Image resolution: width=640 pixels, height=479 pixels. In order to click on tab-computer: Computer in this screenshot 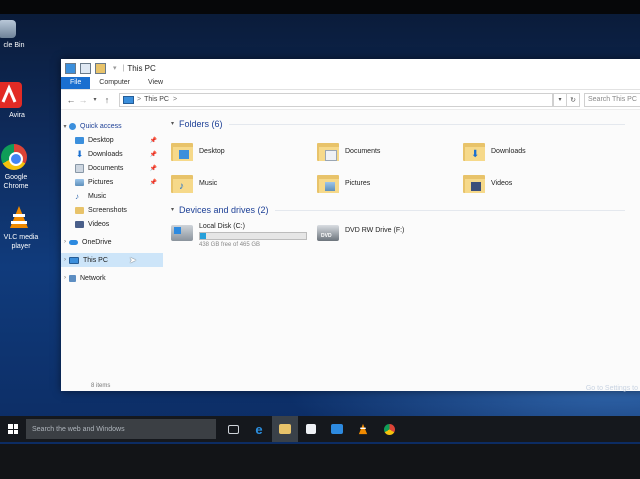, I will do `click(114, 83)`.